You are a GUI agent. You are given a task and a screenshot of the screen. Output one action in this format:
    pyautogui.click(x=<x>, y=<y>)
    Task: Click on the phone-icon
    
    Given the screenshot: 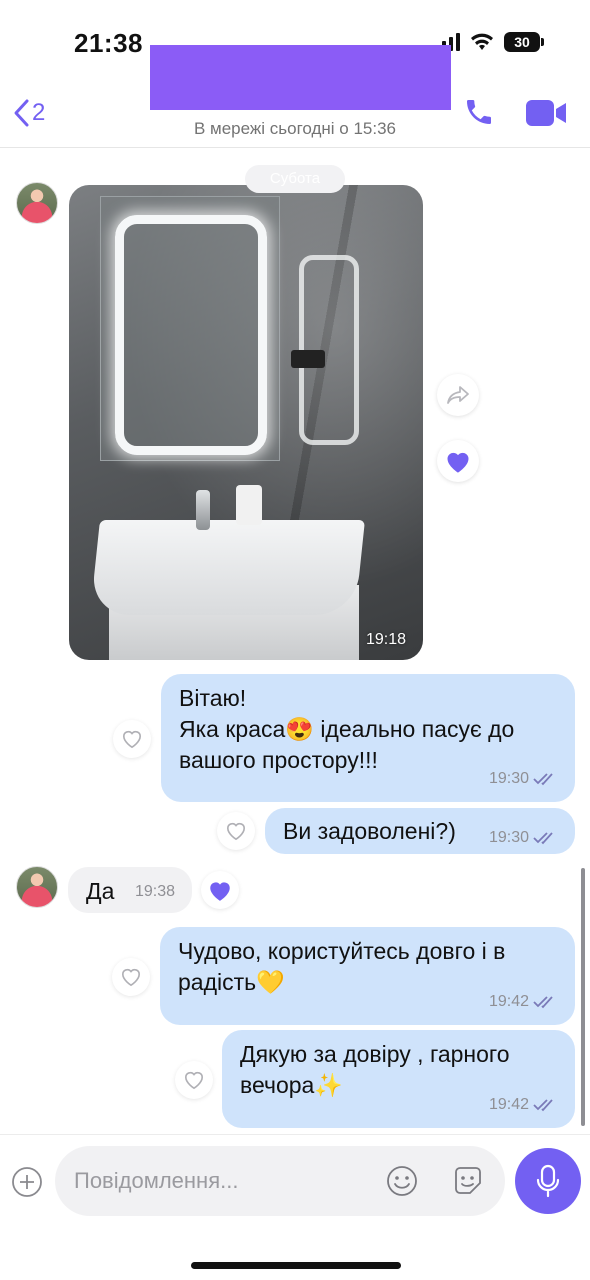 What is the action you would take?
    pyautogui.click(x=479, y=112)
    